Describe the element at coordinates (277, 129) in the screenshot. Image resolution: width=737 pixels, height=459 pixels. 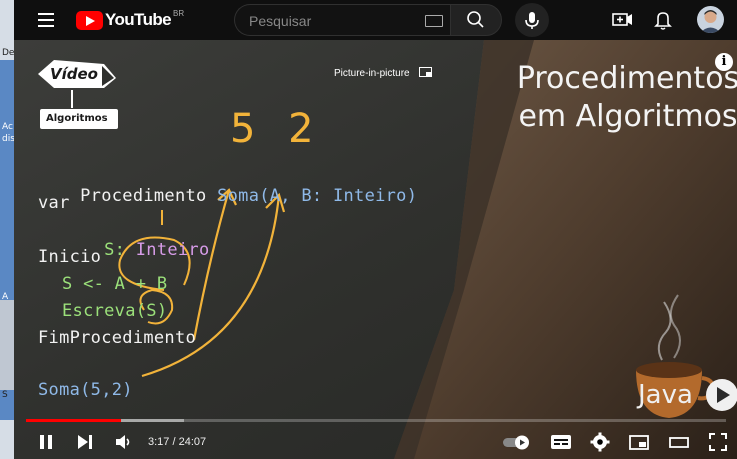
I see `handwritten-numbers: 5 2` at that location.